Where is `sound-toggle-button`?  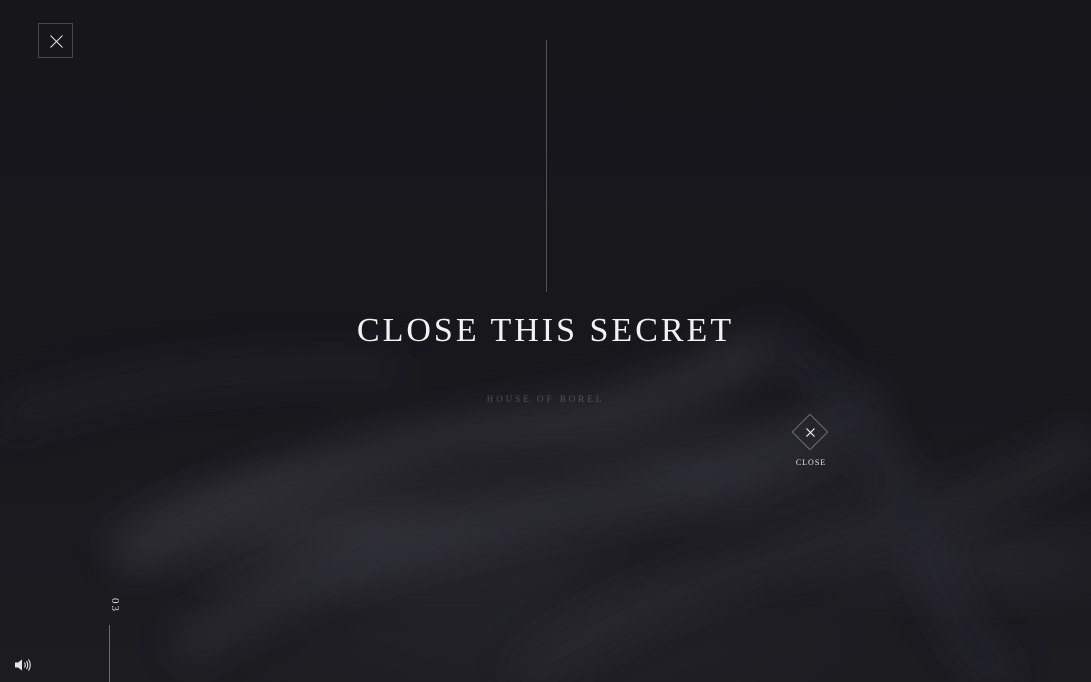 sound-toggle-button is located at coordinates (23, 665).